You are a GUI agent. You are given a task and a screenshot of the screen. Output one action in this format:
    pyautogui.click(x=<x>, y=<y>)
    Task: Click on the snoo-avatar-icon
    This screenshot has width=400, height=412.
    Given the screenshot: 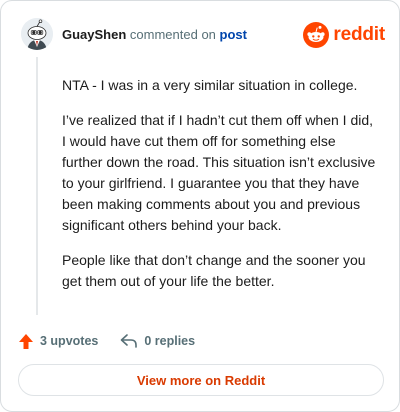 What is the action you would take?
    pyautogui.click(x=37, y=34)
    